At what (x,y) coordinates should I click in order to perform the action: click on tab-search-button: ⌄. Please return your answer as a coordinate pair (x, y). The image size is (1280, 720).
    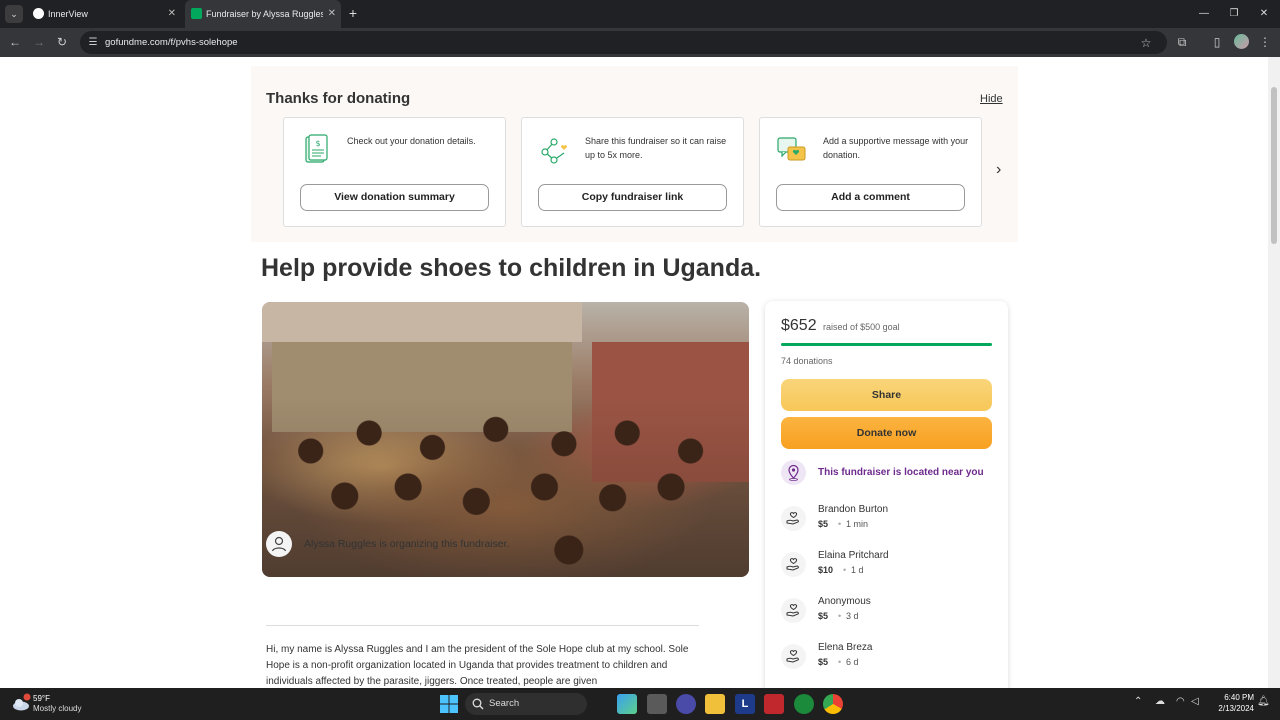
    Looking at the image, I should click on (14, 14).